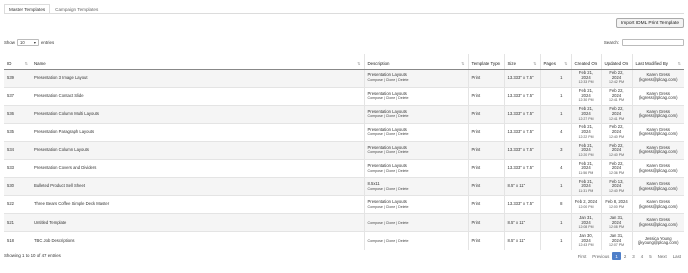 This screenshot has height=273, width=688. I want to click on pager-last: Last, so click(677, 256).